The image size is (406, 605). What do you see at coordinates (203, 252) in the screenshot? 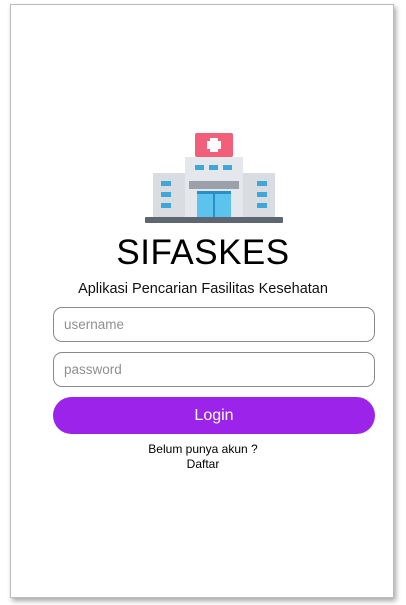
I see `app-title: SIFASKES` at bounding box center [203, 252].